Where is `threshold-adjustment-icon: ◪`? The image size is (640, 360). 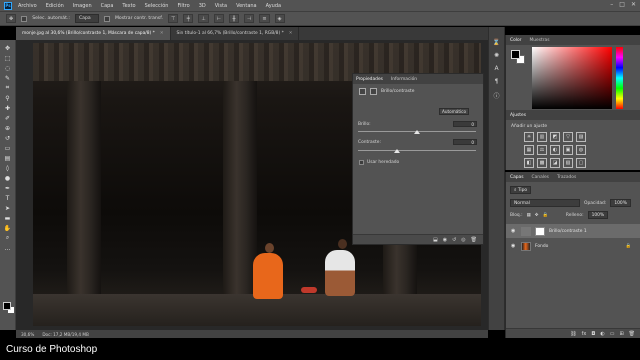 threshold-adjustment-icon: ◪ is located at coordinates (555, 163).